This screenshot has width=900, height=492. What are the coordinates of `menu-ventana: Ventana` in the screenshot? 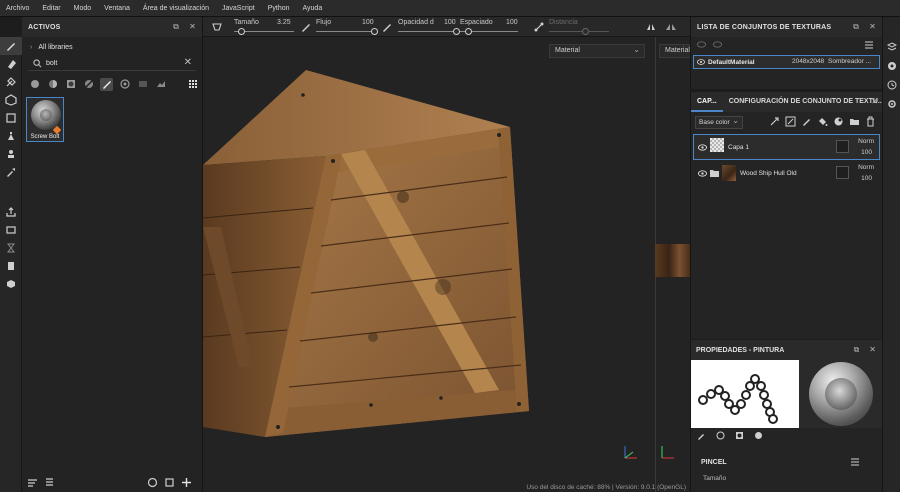 It's located at (117, 8).